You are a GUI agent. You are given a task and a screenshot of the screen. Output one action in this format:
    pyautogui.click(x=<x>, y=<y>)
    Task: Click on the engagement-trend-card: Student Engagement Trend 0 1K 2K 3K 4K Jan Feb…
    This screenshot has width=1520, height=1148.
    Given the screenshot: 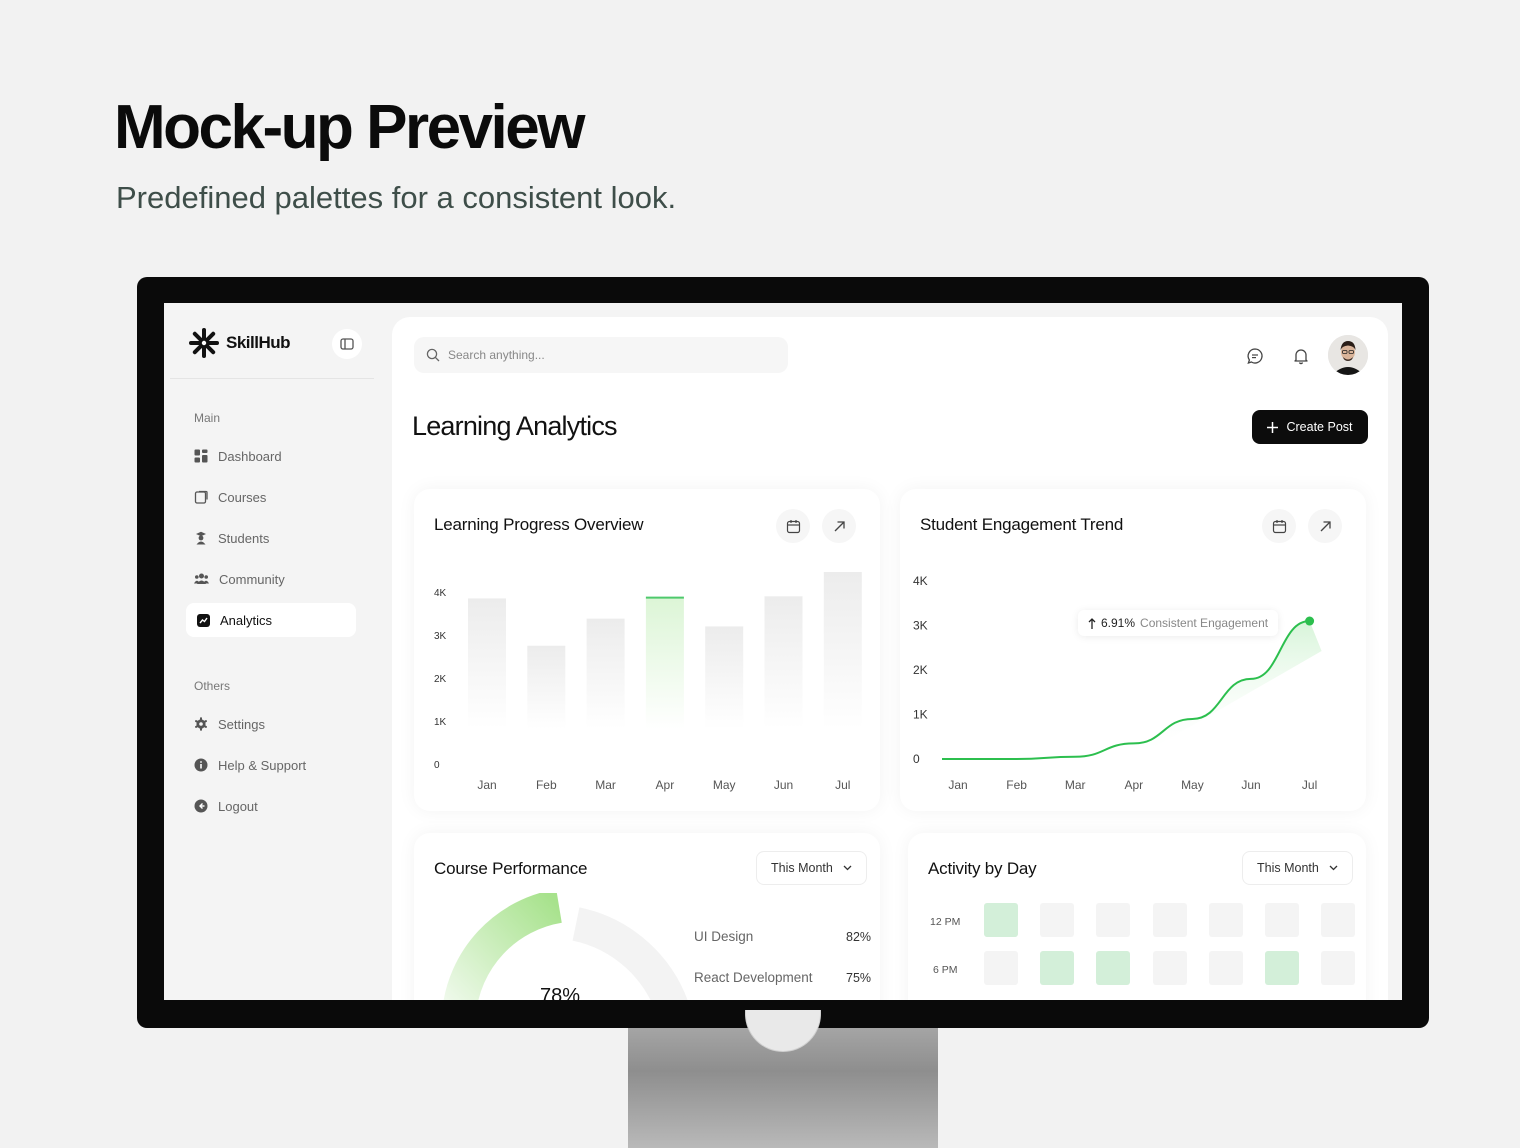 What is the action you would take?
    pyautogui.click(x=1133, y=650)
    